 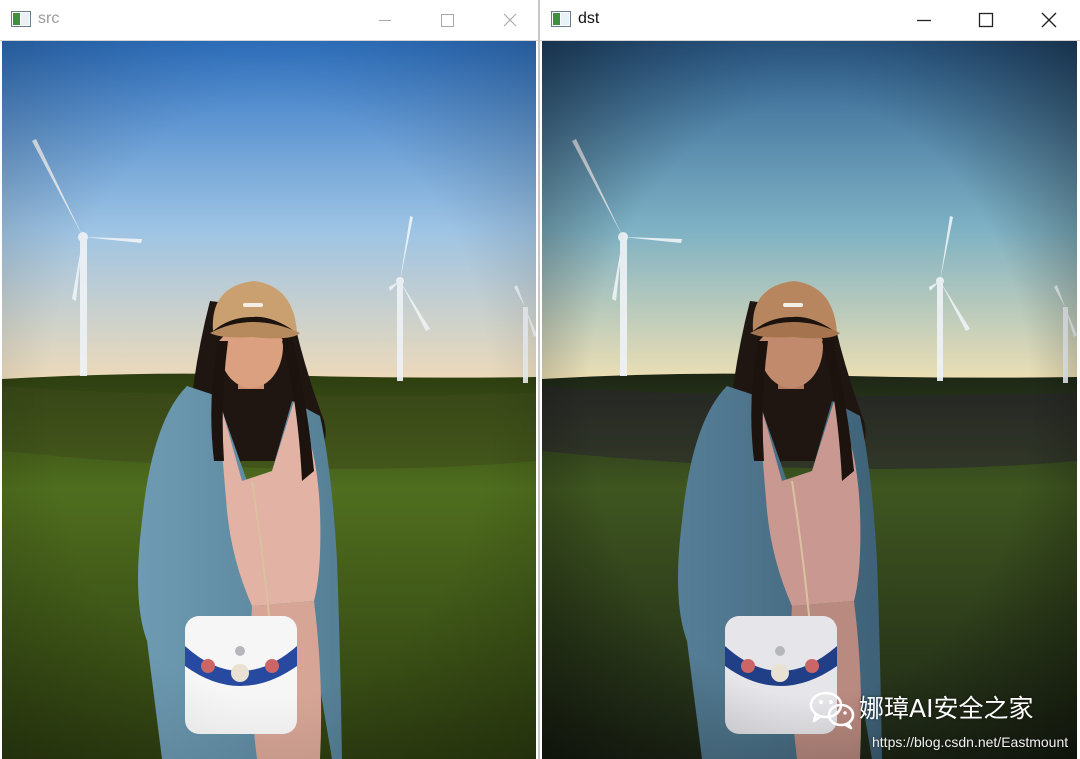 What do you see at coordinates (810, 20) in the screenshot?
I see `dst-titlebar: dst` at bounding box center [810, 20].